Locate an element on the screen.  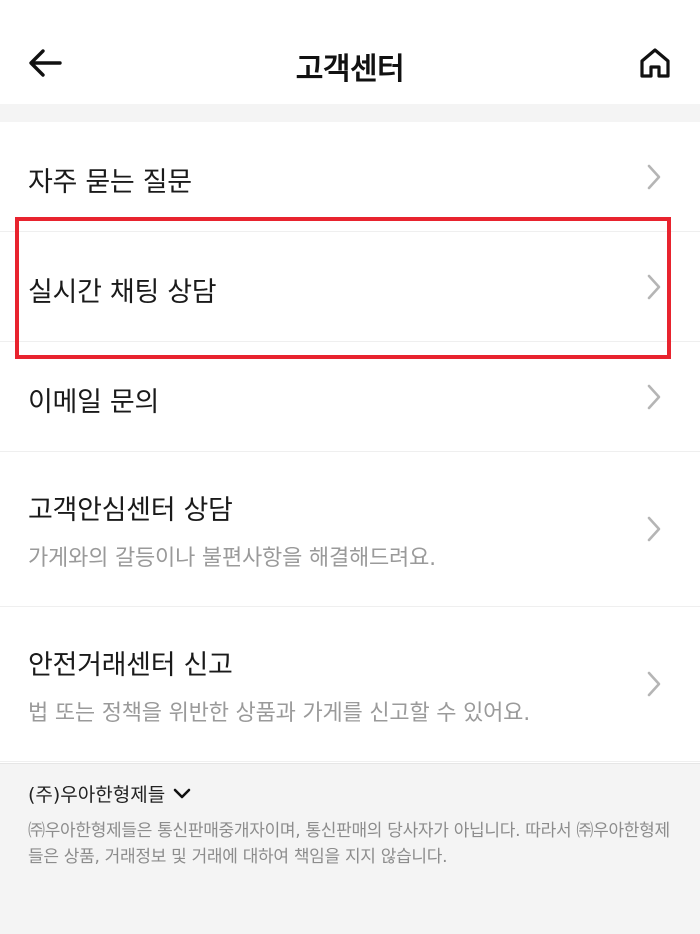
top-app-bar: 고객센터 is located at coordinates (350, 52).